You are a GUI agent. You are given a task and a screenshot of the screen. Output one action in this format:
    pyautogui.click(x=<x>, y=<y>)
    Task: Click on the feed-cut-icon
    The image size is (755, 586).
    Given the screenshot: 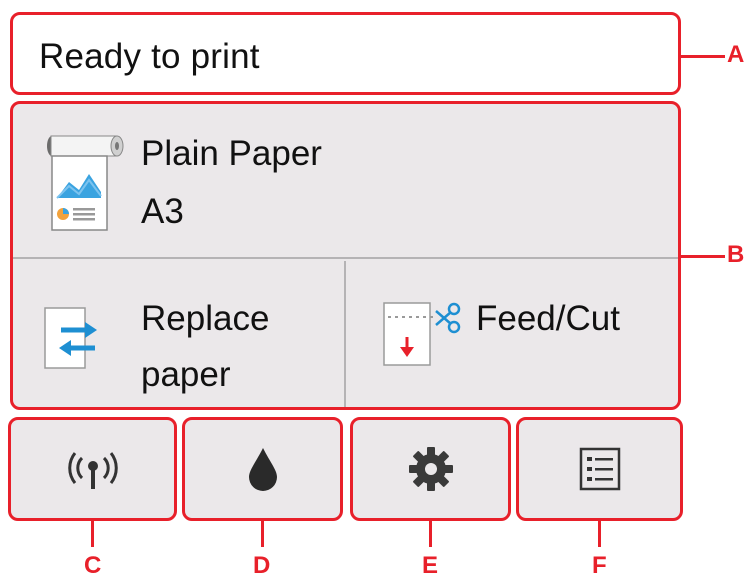 What is the action you would take?
    pyautogui.click(x=423, y=334)
    